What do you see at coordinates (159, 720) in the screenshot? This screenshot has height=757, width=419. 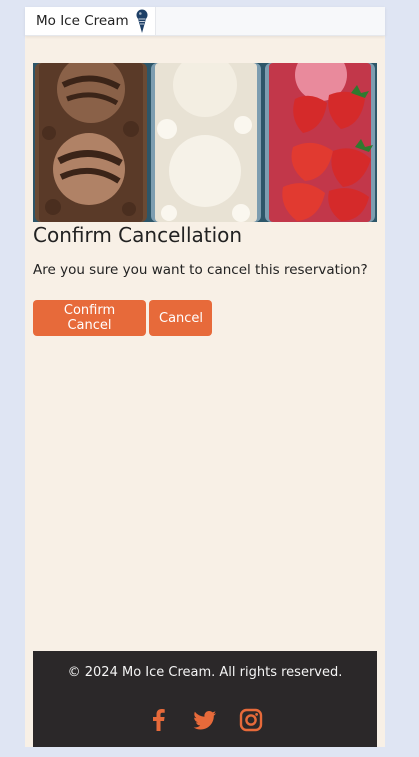 I see `facebook-icon` at bounding box center [159, 720].